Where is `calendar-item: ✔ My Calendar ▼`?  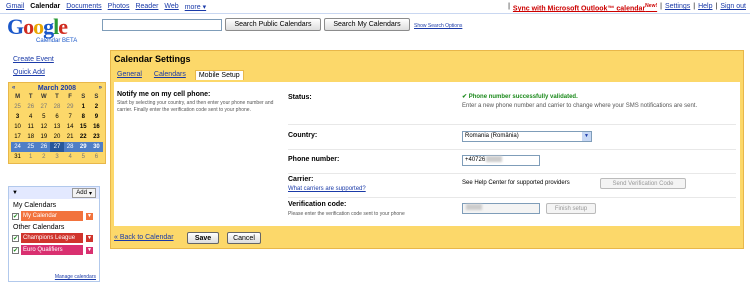 calendar-item: ✔ My Calendar ▼ is located at coordinates (55, 216).